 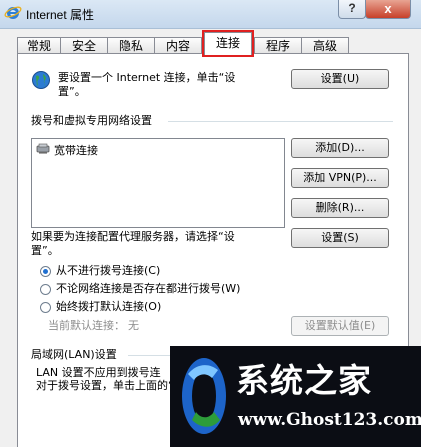 I want to click on tab-content: 内容, so click(x=178, y=45).